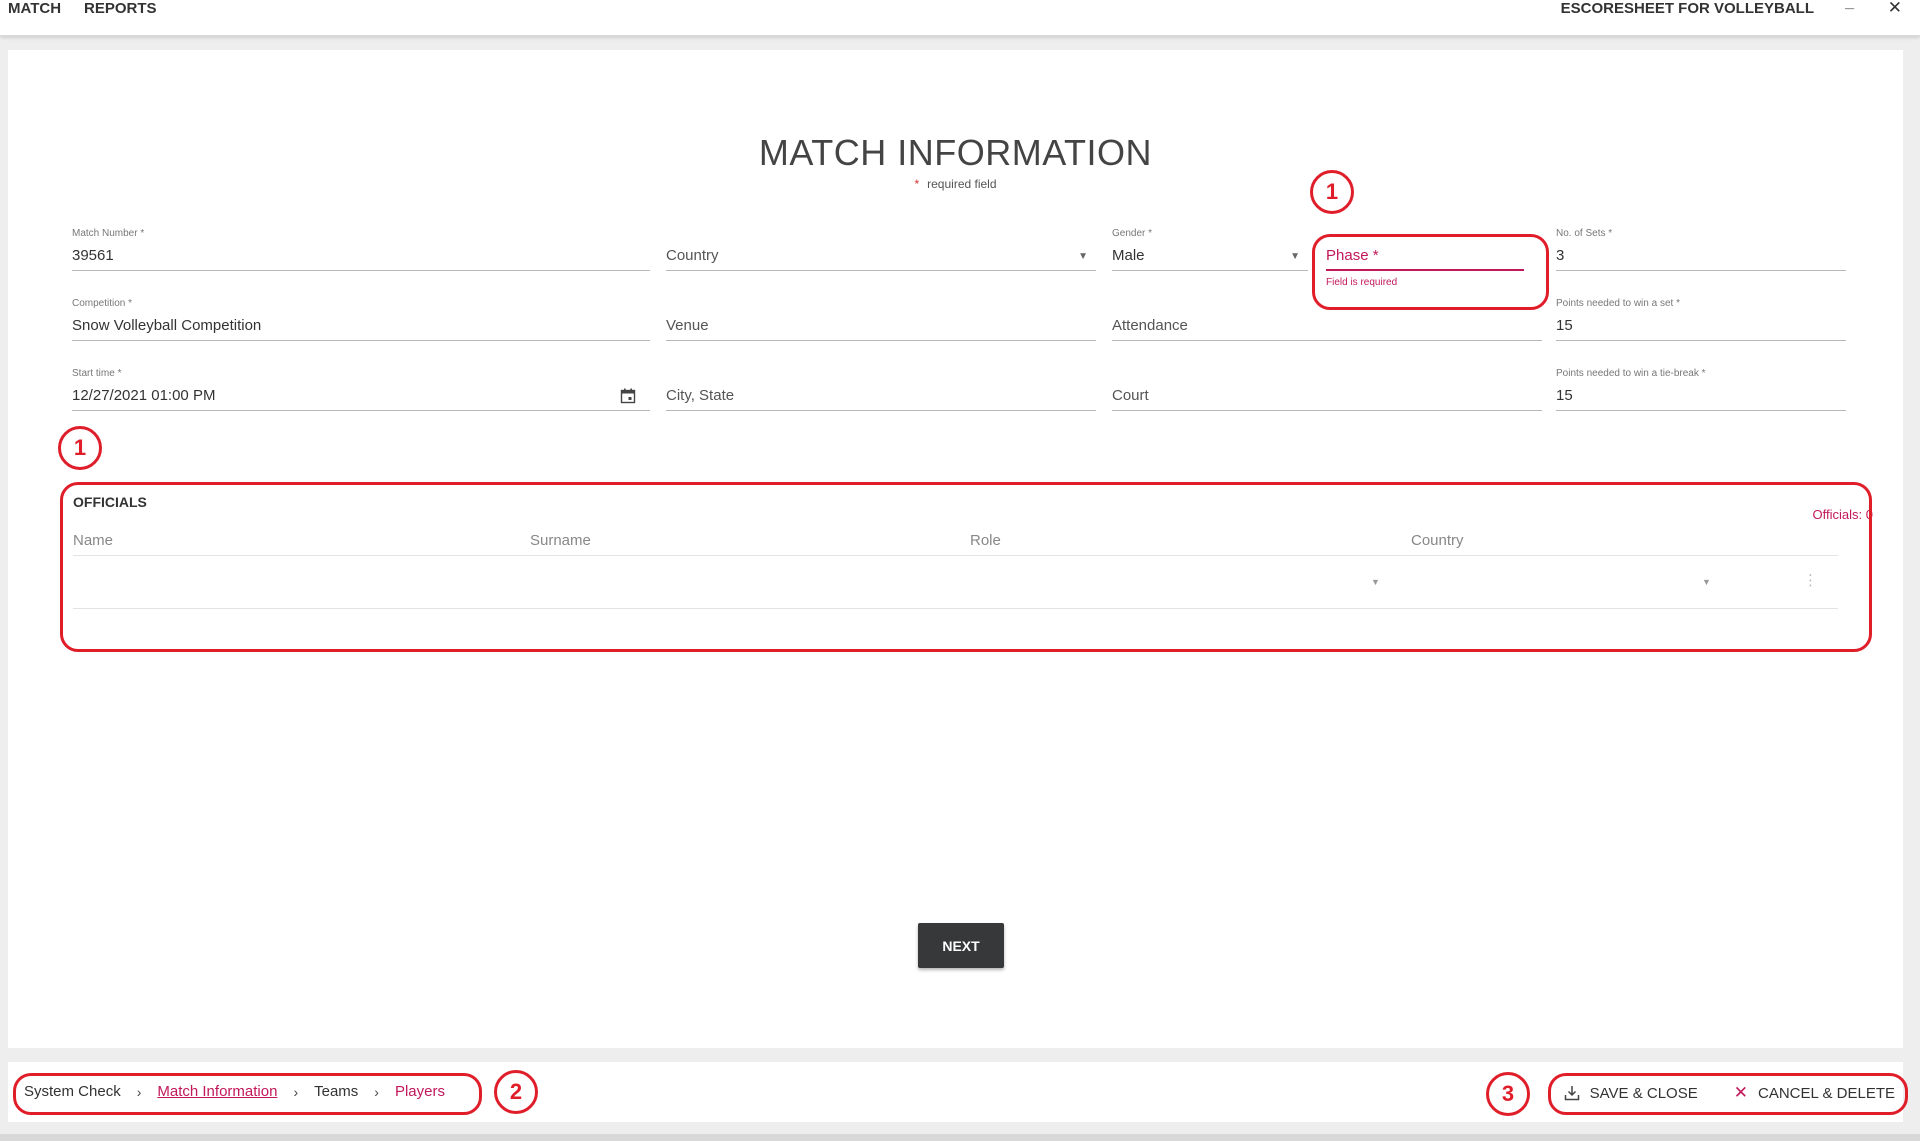 Image resolution: width=1920 pixels, height=1141 pixels. What do you see at coordinates (1826, 1093) in the screenshot?
I see `cancel-delete-label: CANCEL & DELETE` at bounding box center [1826, 1093].